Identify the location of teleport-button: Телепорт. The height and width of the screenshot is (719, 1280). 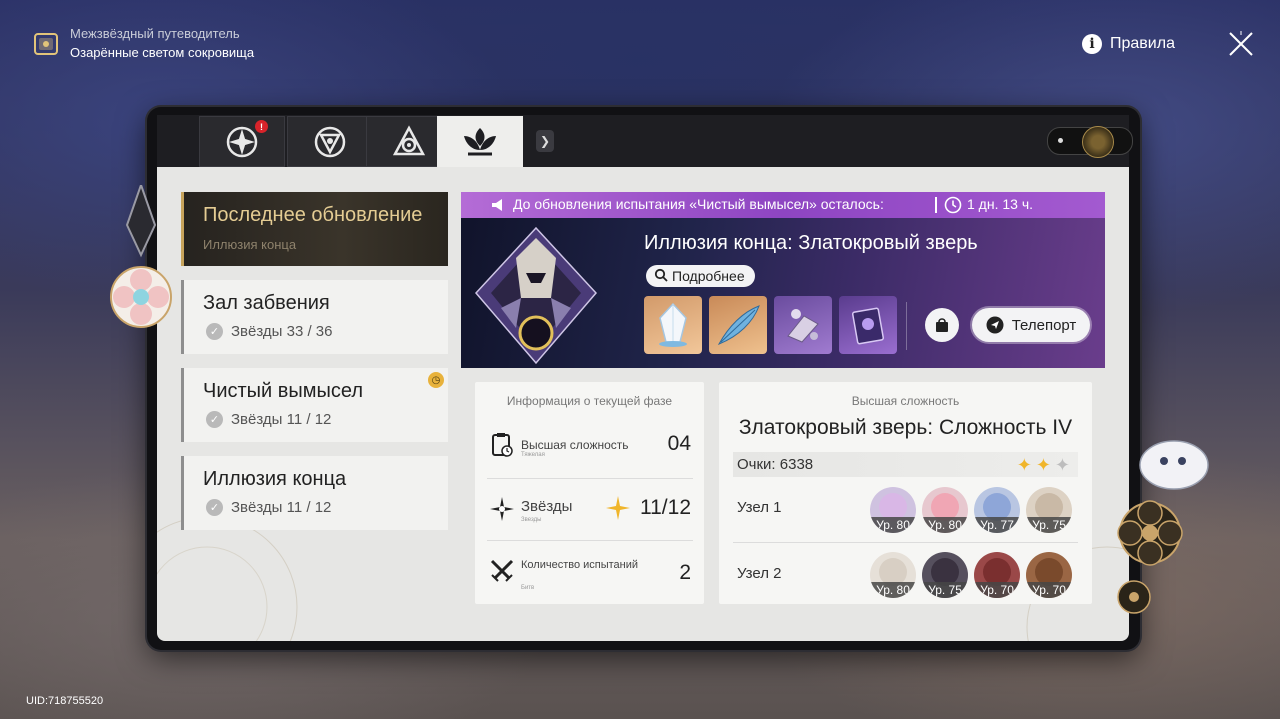
(1031, 325).